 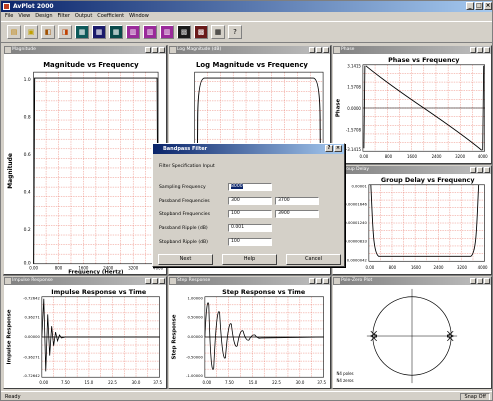 What do you see at coordinates (194, 376) in the screenshot?
I see `y-tick: -1.00000` at bounding box center [194, 376].